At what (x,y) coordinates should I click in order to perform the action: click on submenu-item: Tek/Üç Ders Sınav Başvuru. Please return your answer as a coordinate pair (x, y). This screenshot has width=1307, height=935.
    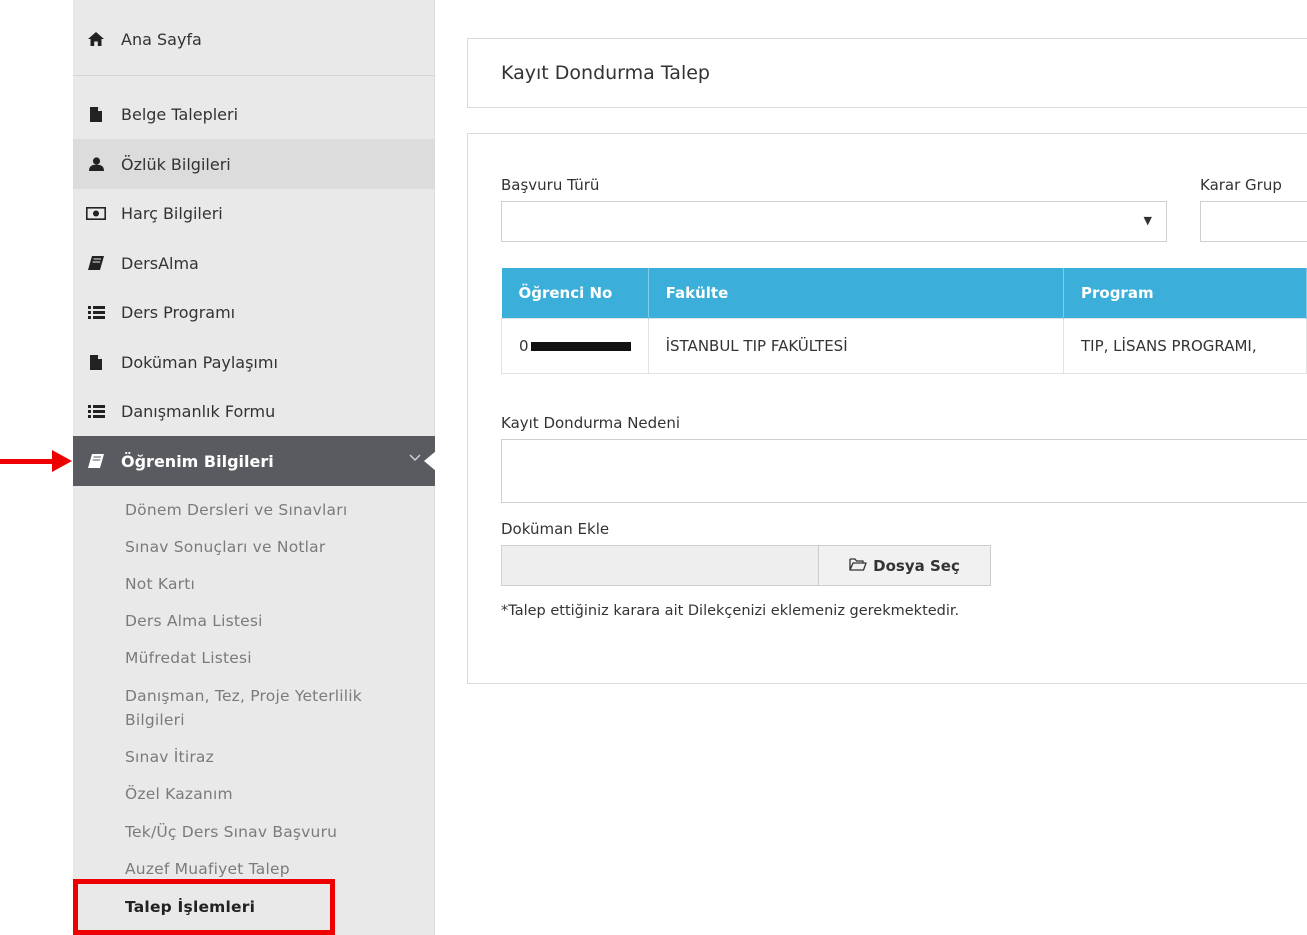
    Looking at the image, I should click on (275, 832).